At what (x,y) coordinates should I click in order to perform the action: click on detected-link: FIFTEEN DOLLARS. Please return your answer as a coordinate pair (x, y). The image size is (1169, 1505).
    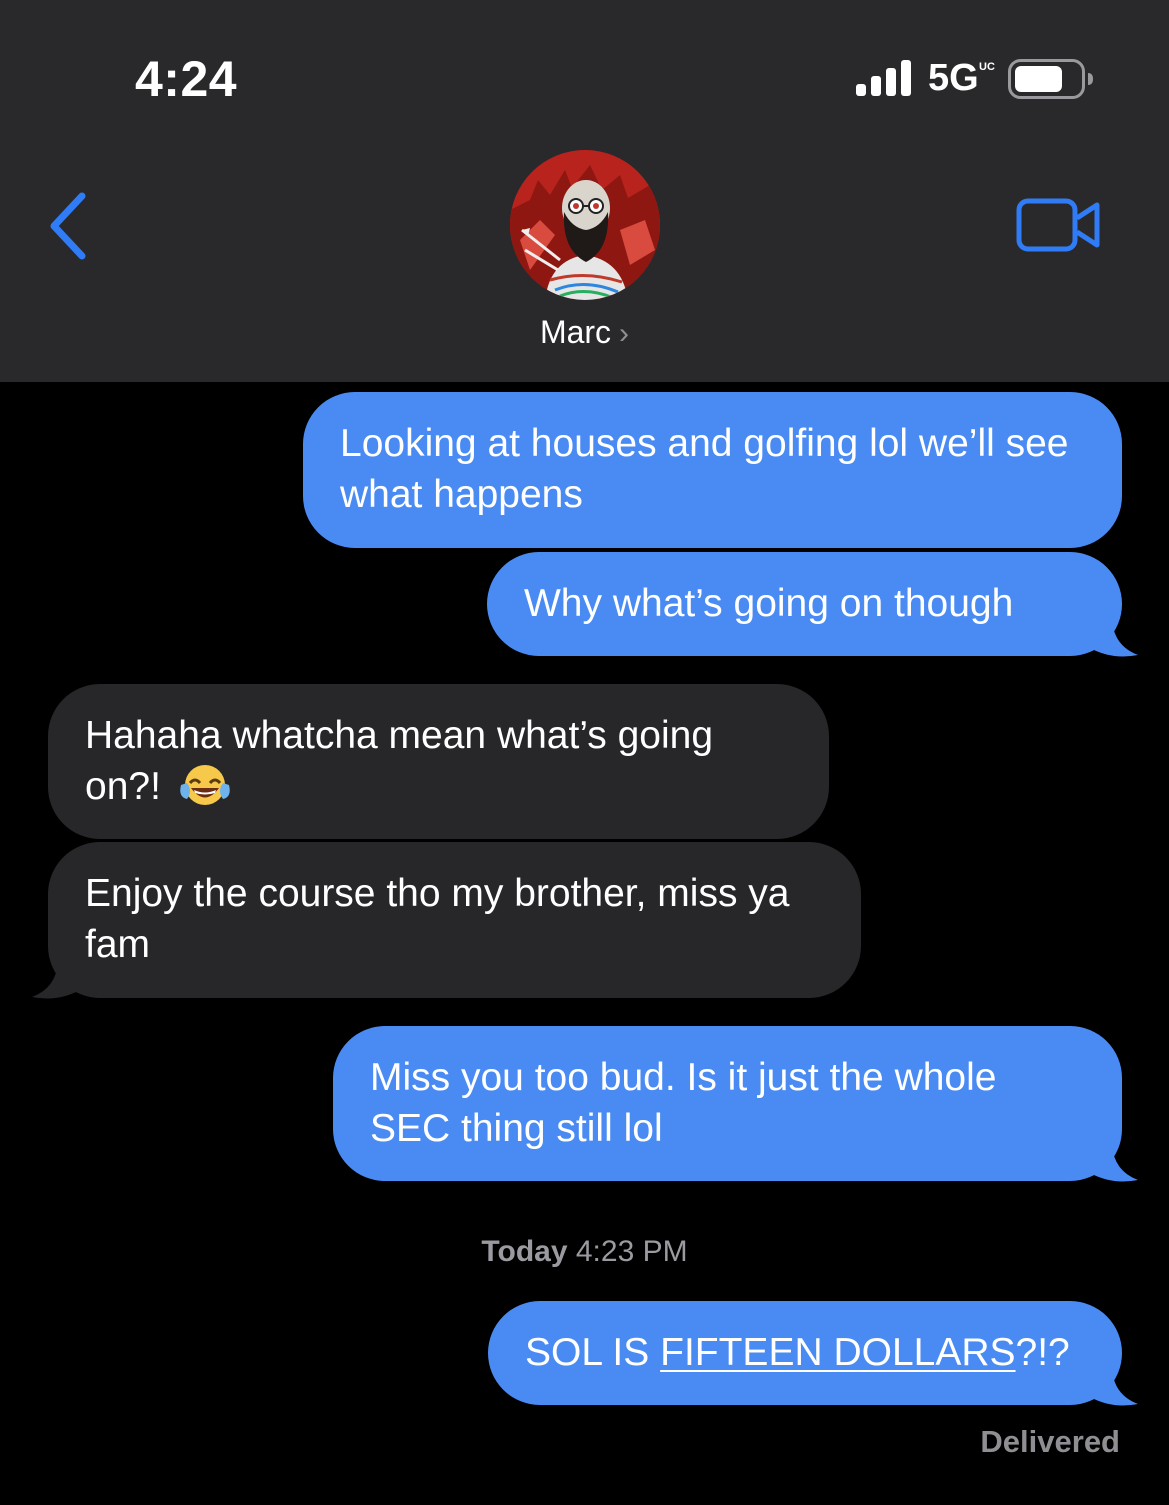
    Looking at the image, I should click on (837, 1352).